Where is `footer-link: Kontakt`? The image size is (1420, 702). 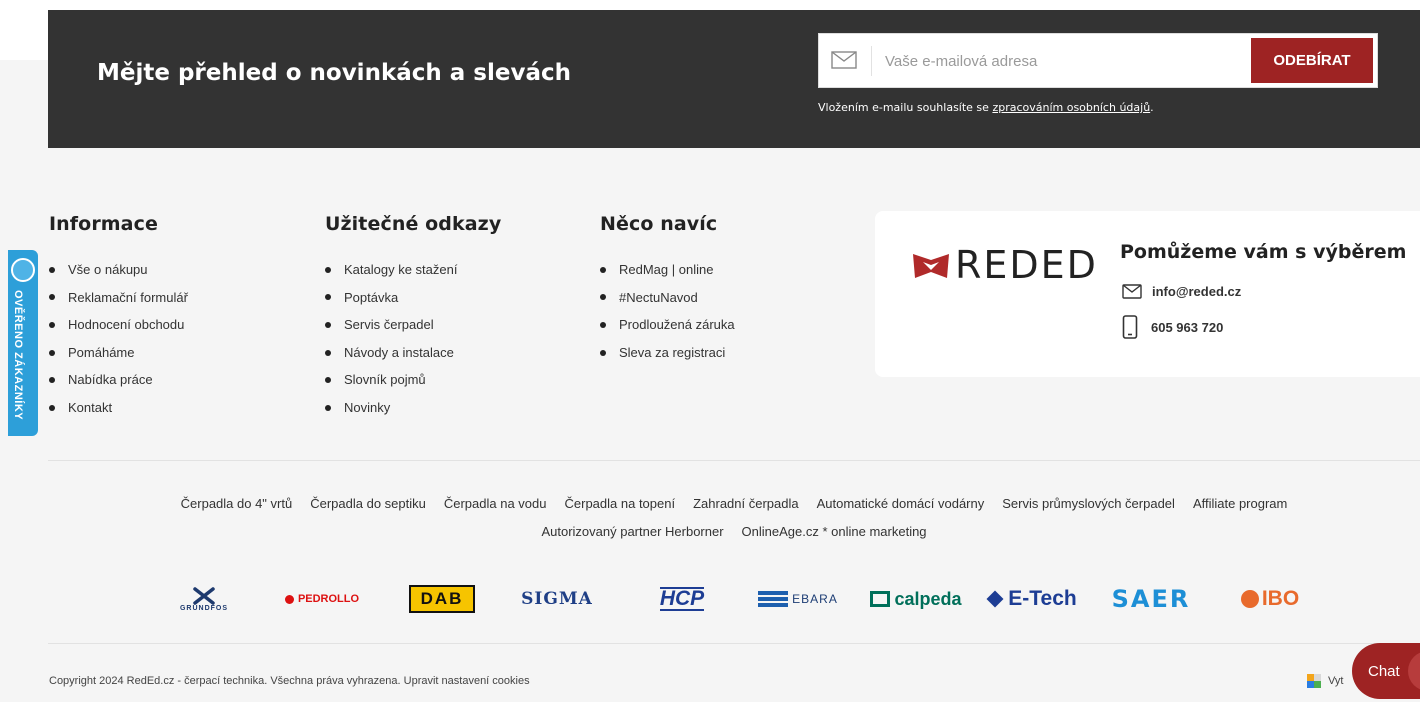
footer-link: Kontakt is located at coordinates (118, 408).